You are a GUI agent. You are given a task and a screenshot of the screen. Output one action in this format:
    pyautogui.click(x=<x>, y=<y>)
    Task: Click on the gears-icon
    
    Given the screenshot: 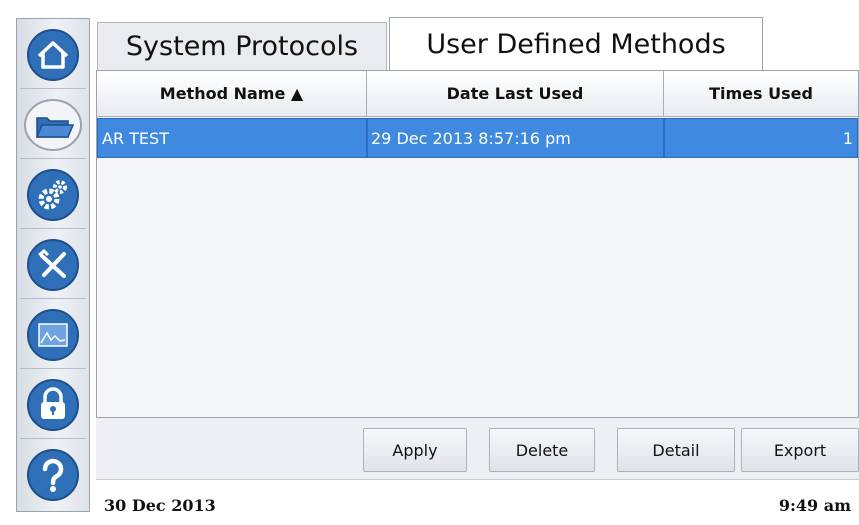 What is the action you would take?
    pyautogui.click(x=53, y=195)
    